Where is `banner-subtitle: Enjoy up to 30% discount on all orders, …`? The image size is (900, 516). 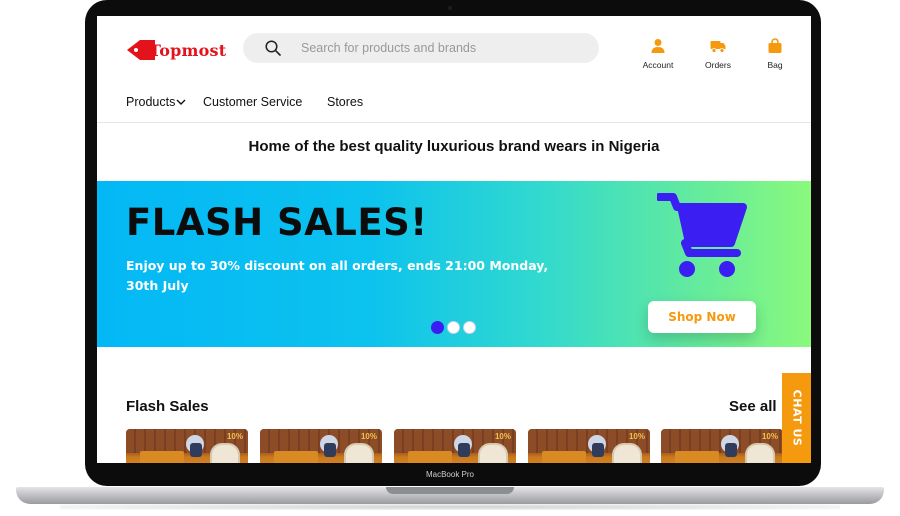 banner-subtitle: Enjoy up to 30% discount on all orders, … is located at coordinates (337, 275).